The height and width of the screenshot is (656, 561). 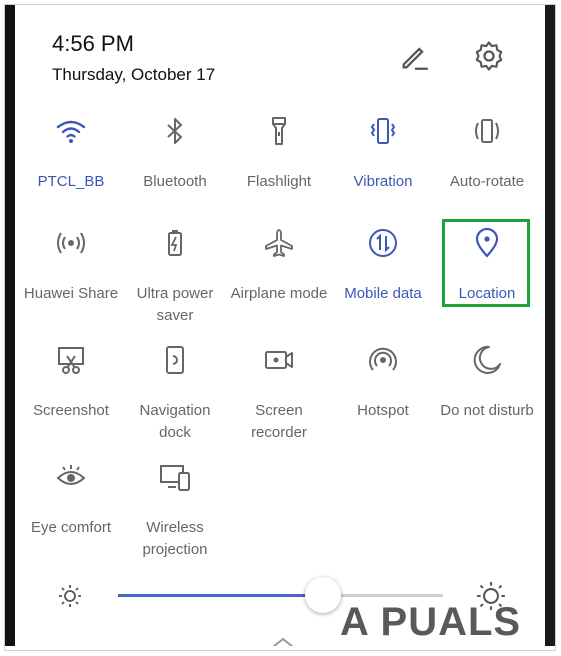 I want to click on tile-label: Vibration, so click(x=383, y=181).